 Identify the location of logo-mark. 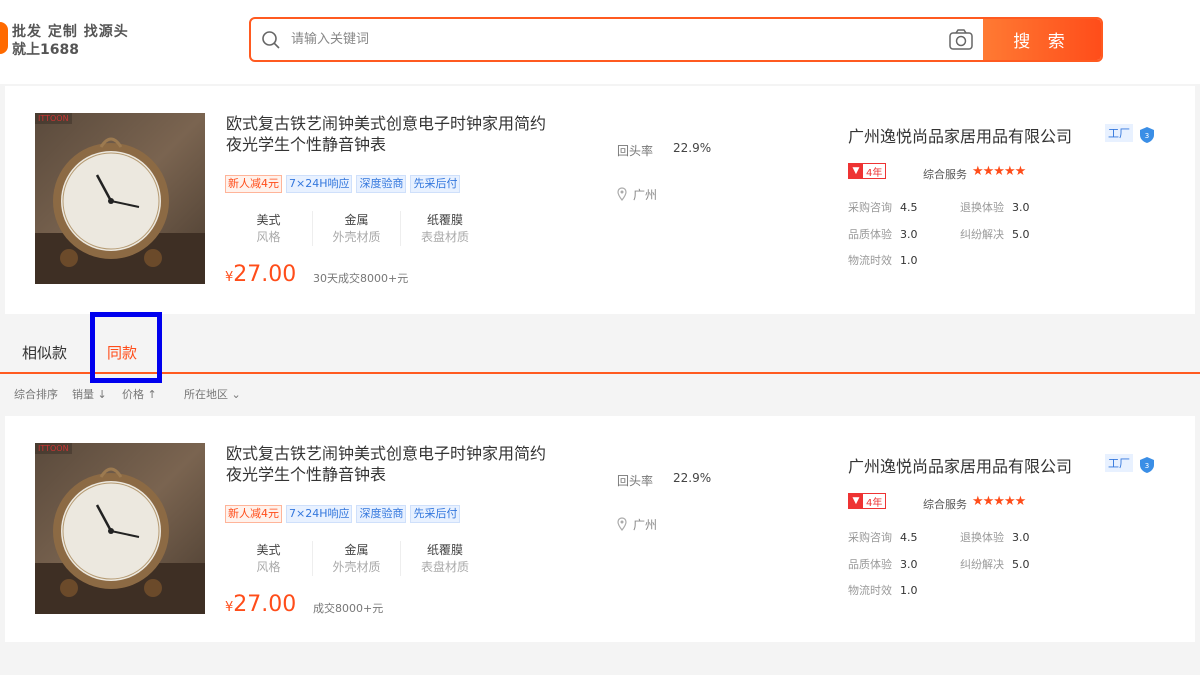
(4, 38).